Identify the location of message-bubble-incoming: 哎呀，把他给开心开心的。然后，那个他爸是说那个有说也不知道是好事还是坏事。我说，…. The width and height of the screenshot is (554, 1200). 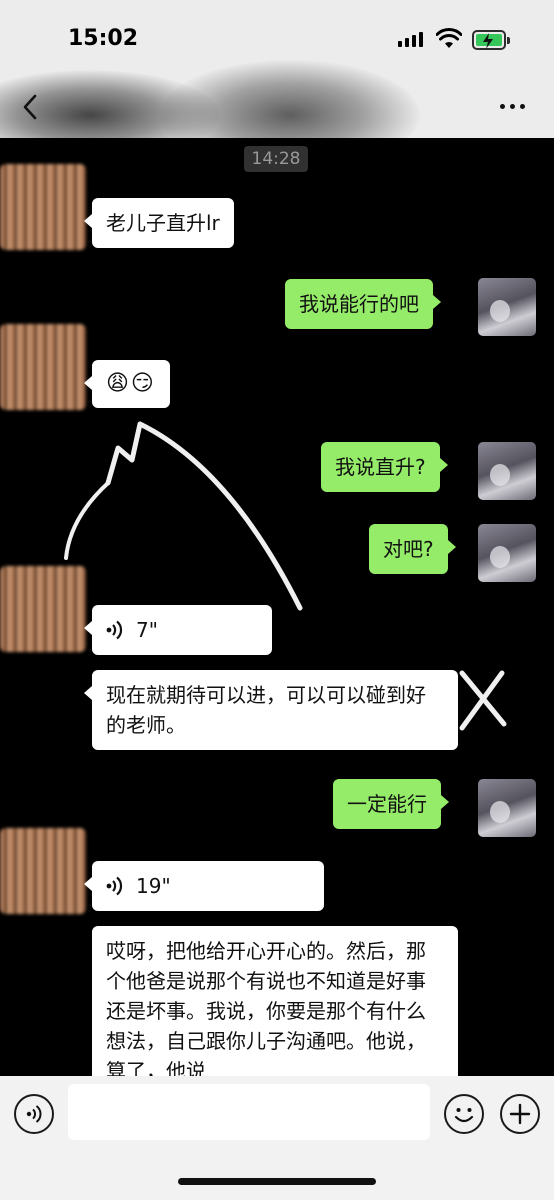
(275, 1001).